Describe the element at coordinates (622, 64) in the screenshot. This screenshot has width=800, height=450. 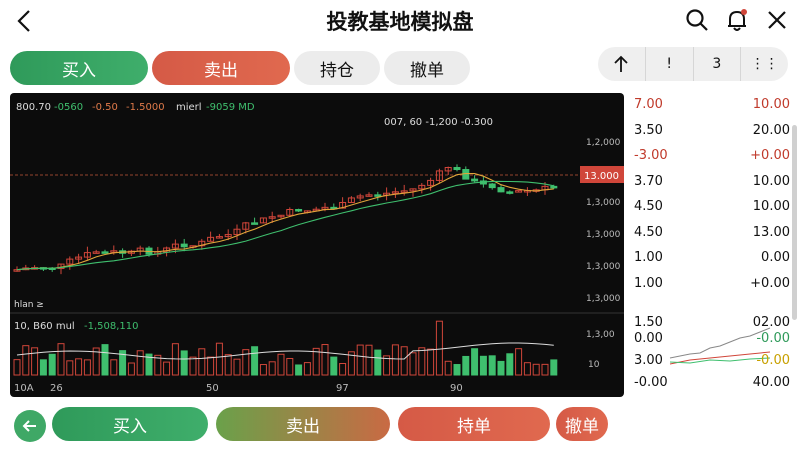
I see `arrow-up-icon` at that location.